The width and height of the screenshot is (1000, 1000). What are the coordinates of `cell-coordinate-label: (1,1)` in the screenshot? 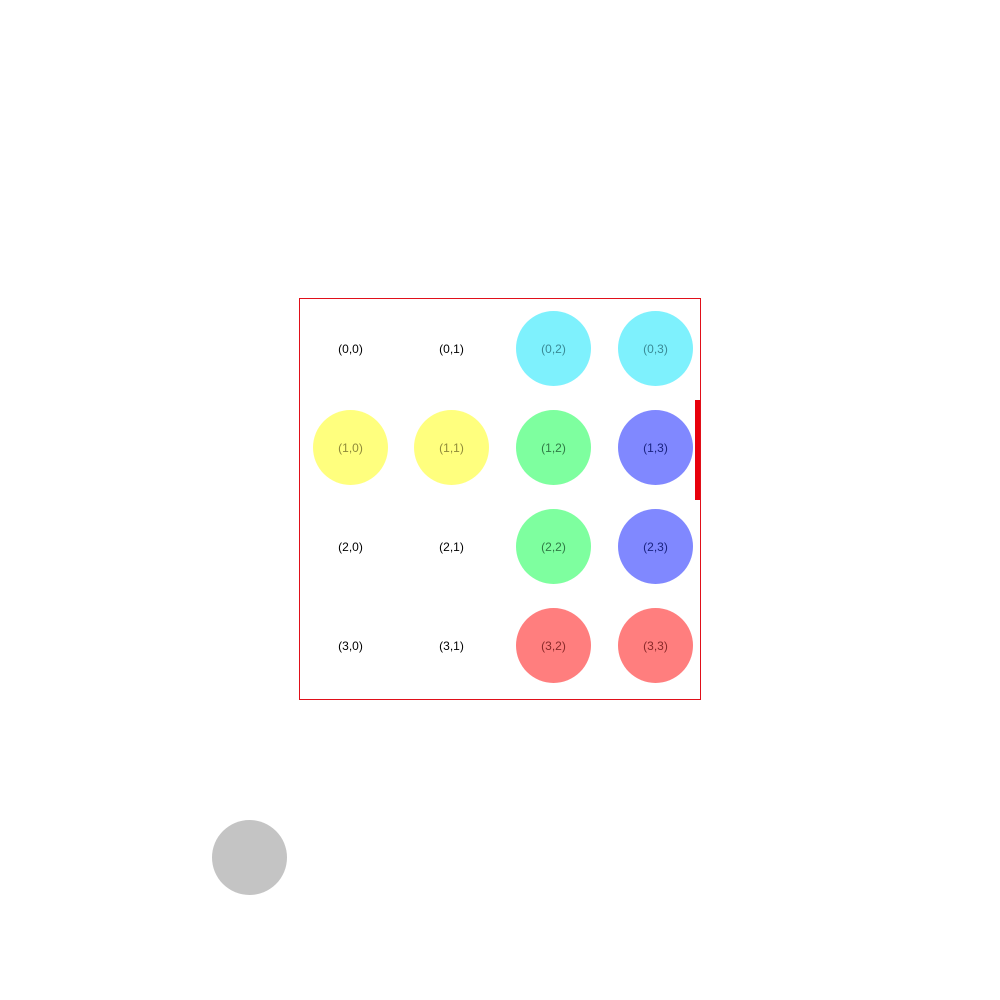 It's located at (451, 447).